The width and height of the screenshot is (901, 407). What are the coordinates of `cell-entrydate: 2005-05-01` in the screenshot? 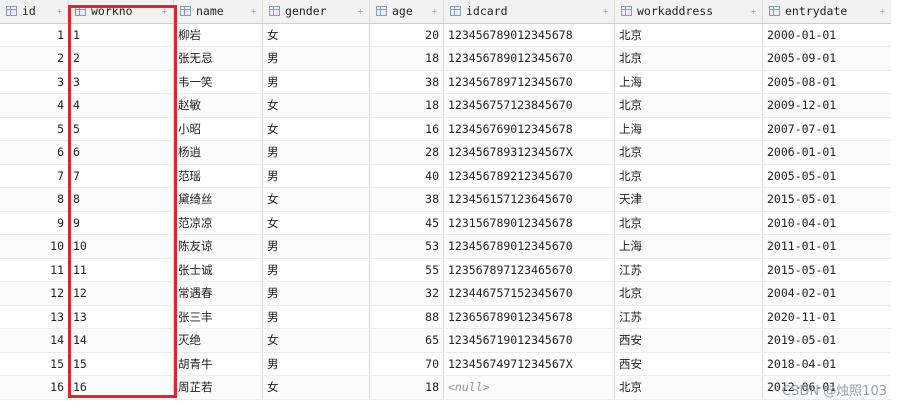 It's located at (827, 176).